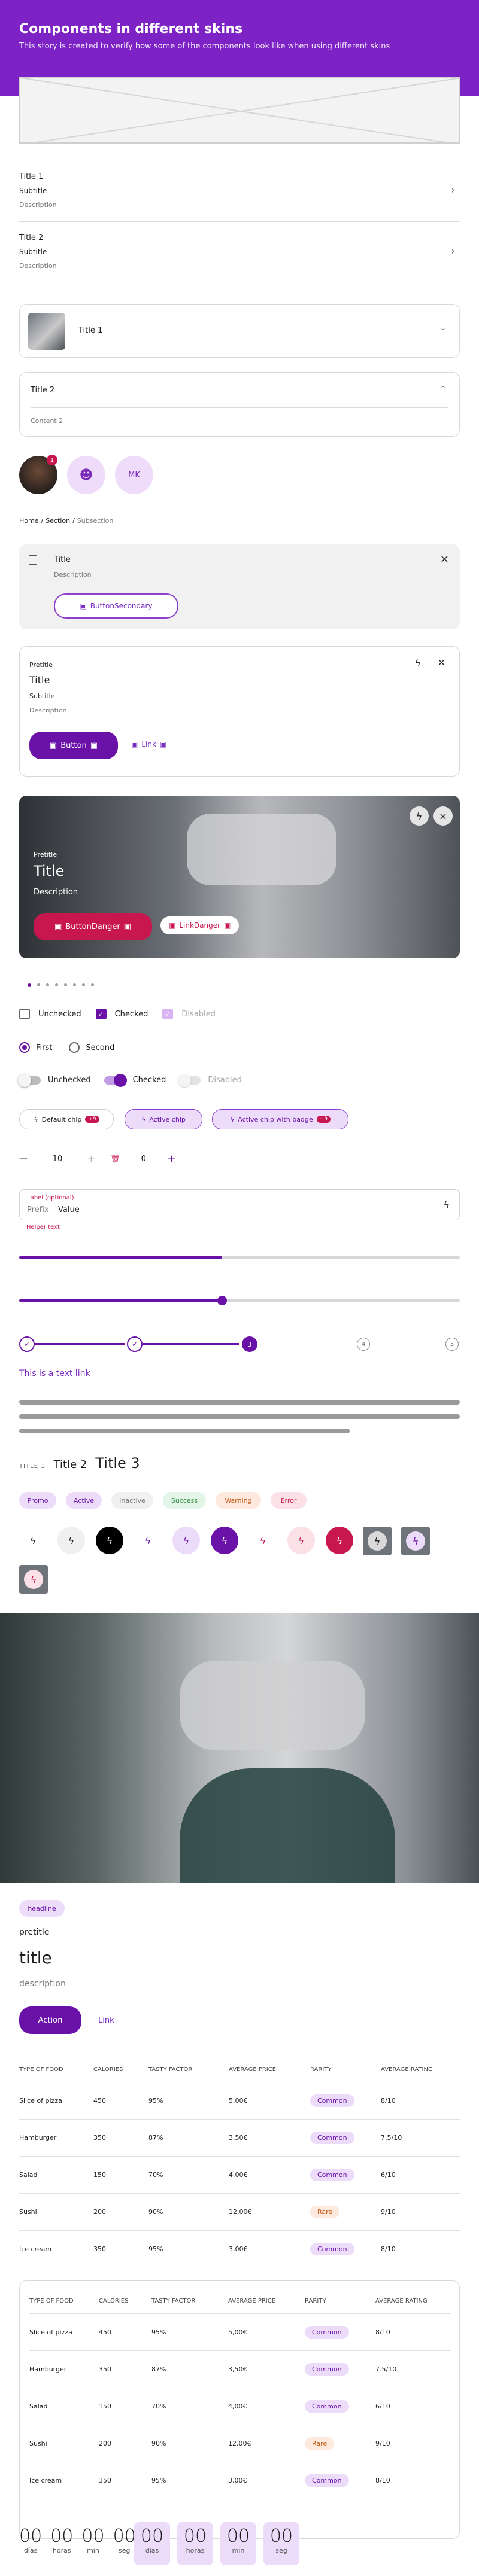  Describe the element at coordinates (239, 1300) in the screenshot. I see `slider` at that location.